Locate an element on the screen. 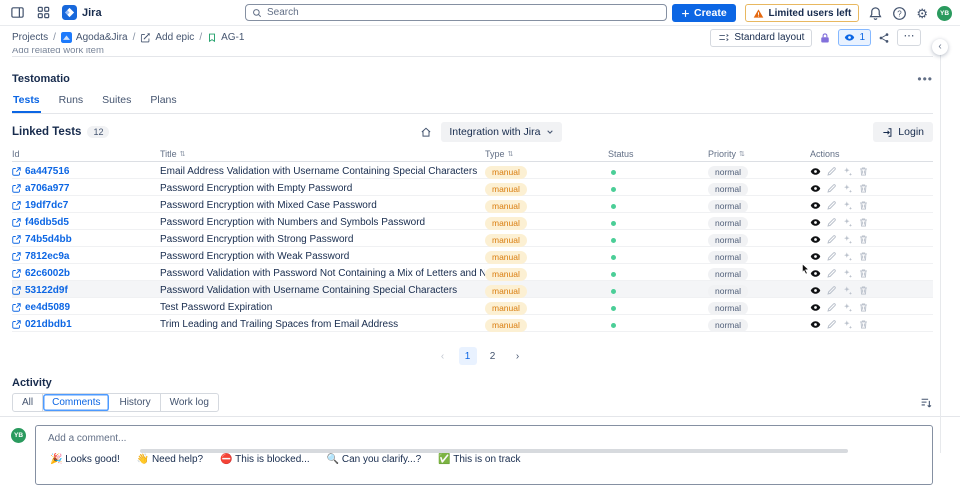 This screenshot has height=485, width=960. tab-suites: Suites is located at coordinates (116, 102).